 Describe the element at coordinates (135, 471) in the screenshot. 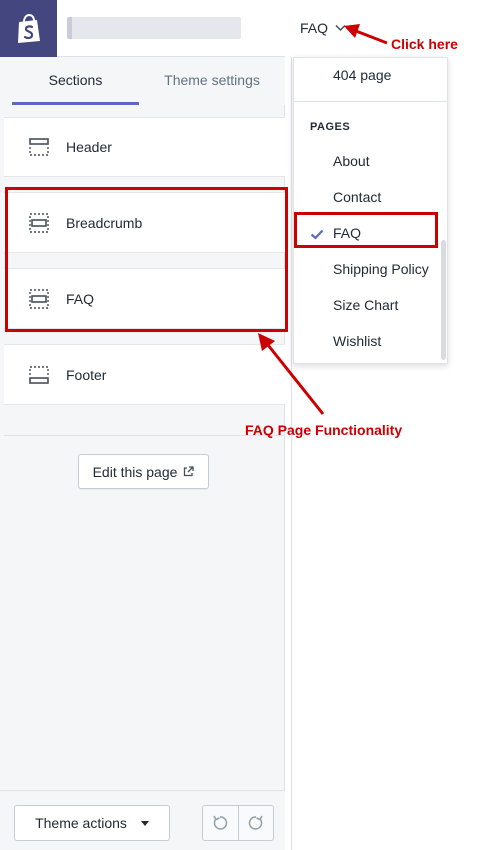

I see `edit-this-page-label: Edit this page` at that location.